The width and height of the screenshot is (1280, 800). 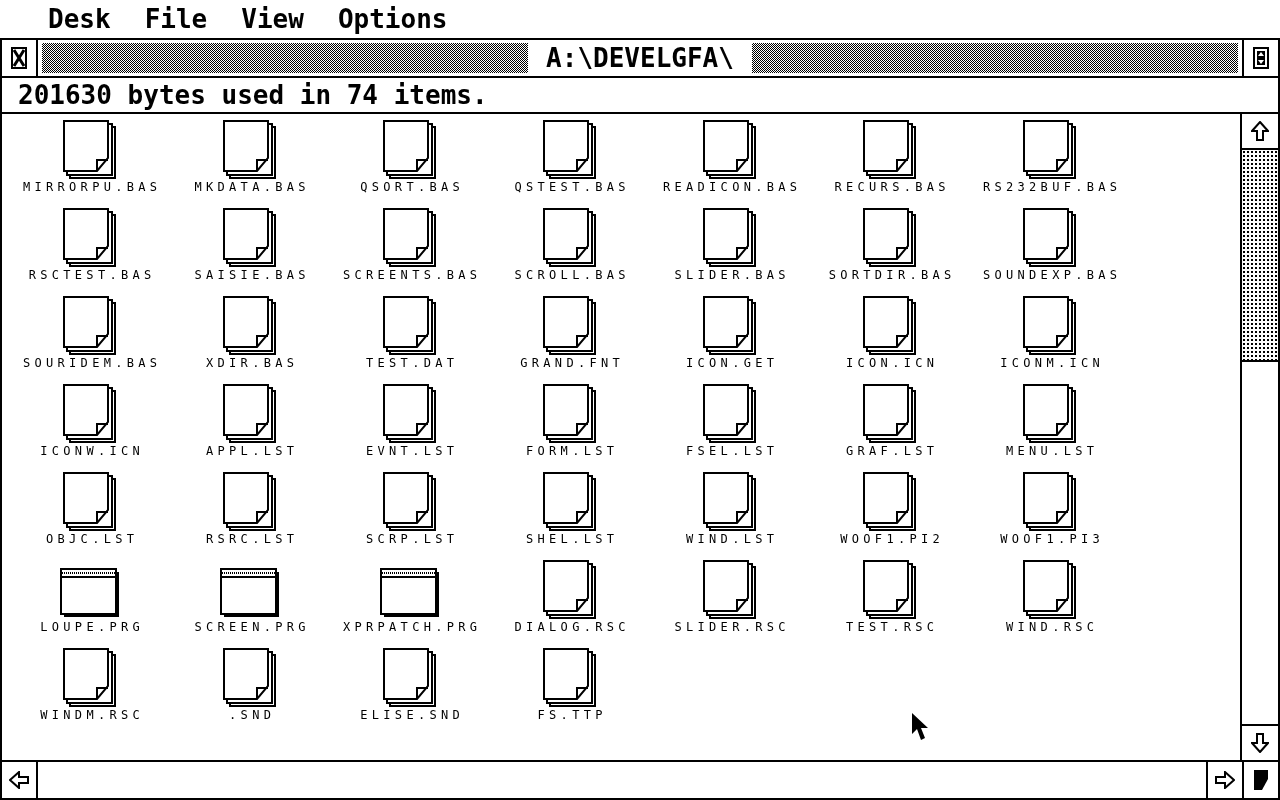 I want to click on file-name: TEST.DAT, so click(x=412, y=363).